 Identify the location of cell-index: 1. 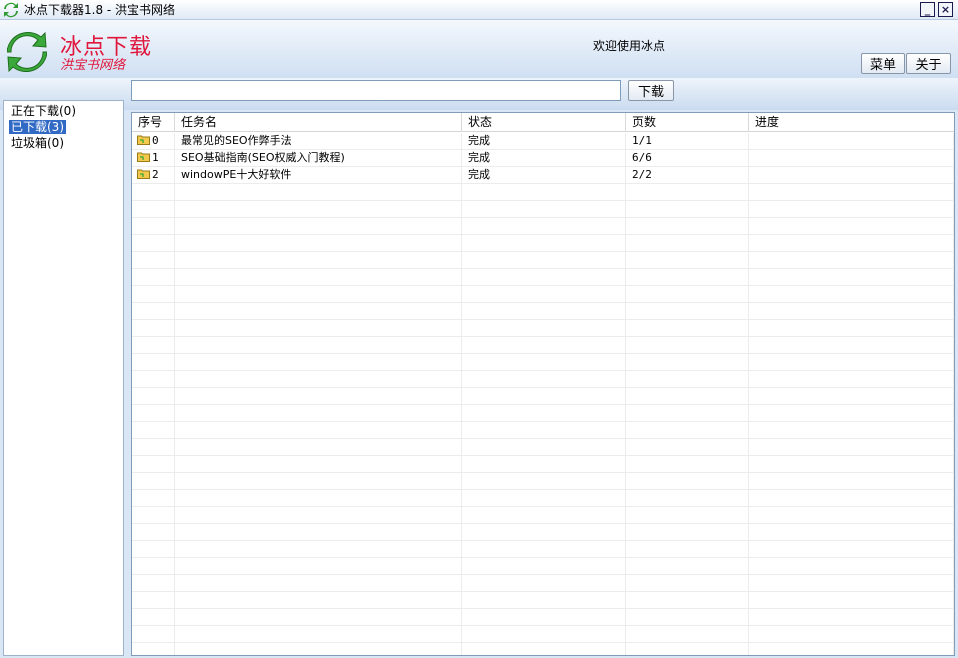
(153, 158).